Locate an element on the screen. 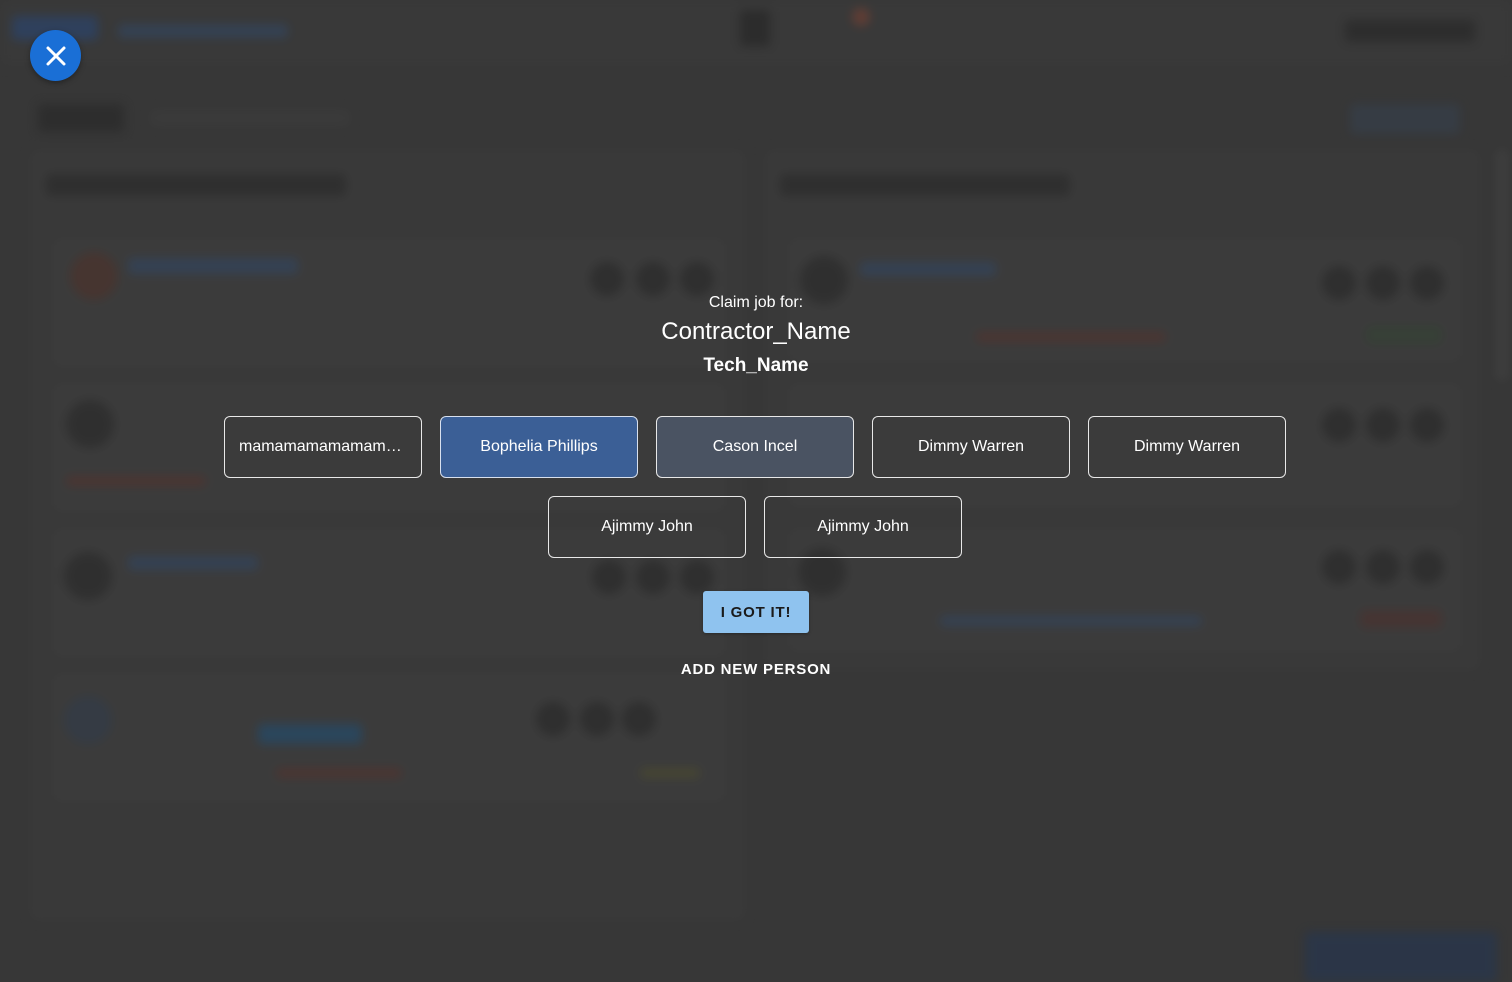 The width and height of the screenshot is (1512, 982). contractor-name: Contractor_Name is located at coordinates (756, 331).